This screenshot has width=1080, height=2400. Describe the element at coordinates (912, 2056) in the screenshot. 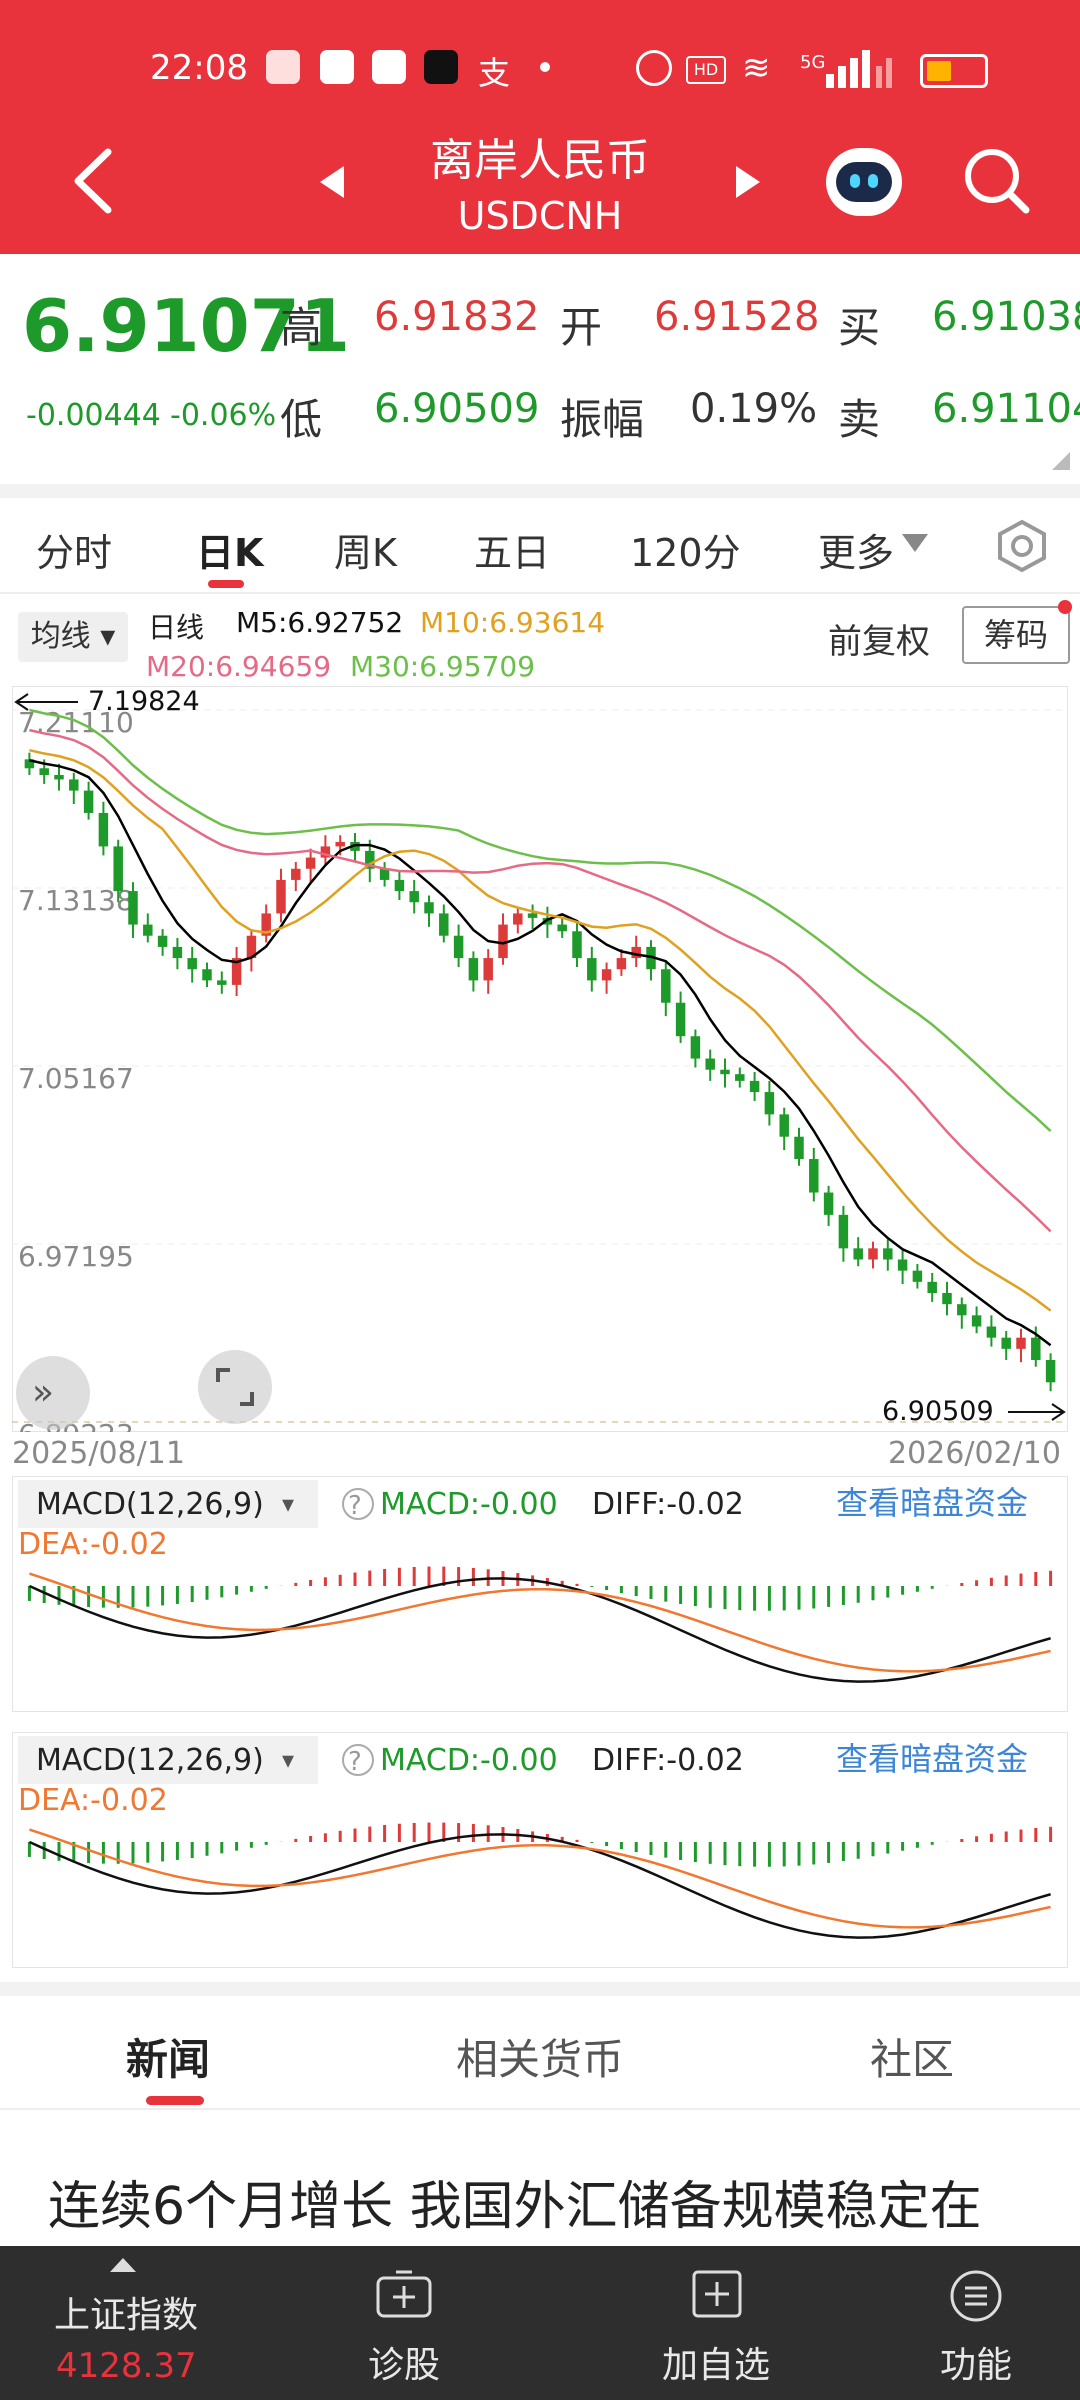

I see `tab-community: 社区` at that location.